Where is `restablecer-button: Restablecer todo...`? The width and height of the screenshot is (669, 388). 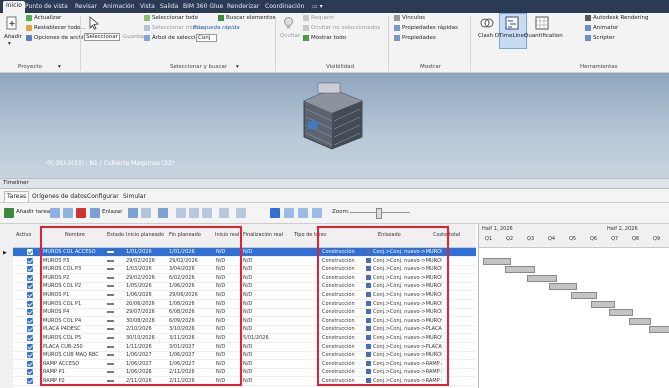 restablecer-button: Restablecer todo... is located at coordinates (60, 28).